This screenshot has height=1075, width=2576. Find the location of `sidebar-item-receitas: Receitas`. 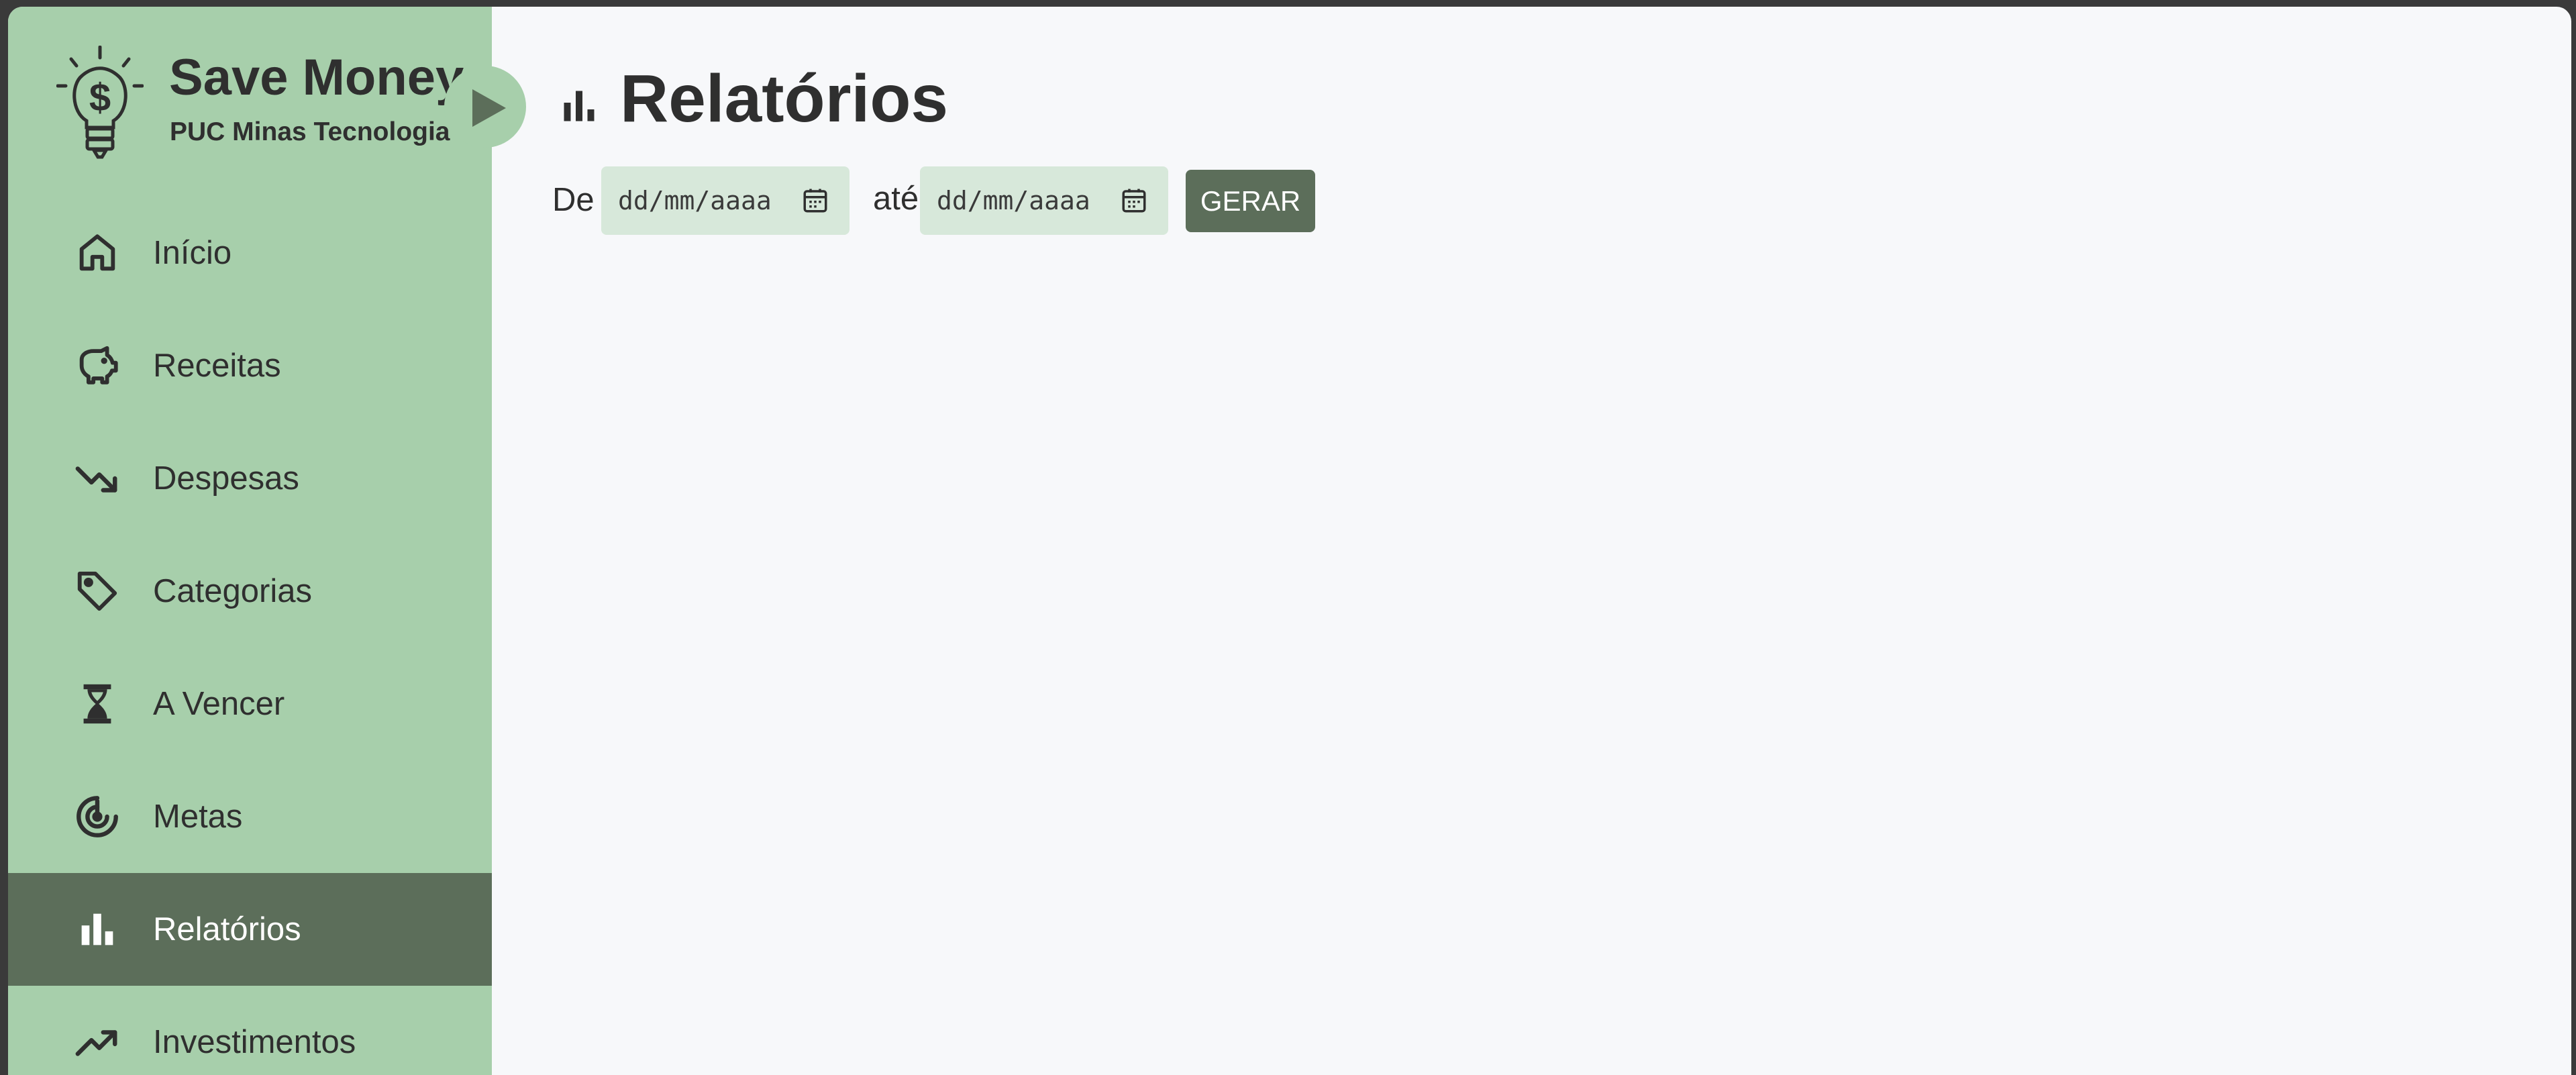

sidebar-item-receitas: Receitas is located at coordinates (250, 365).